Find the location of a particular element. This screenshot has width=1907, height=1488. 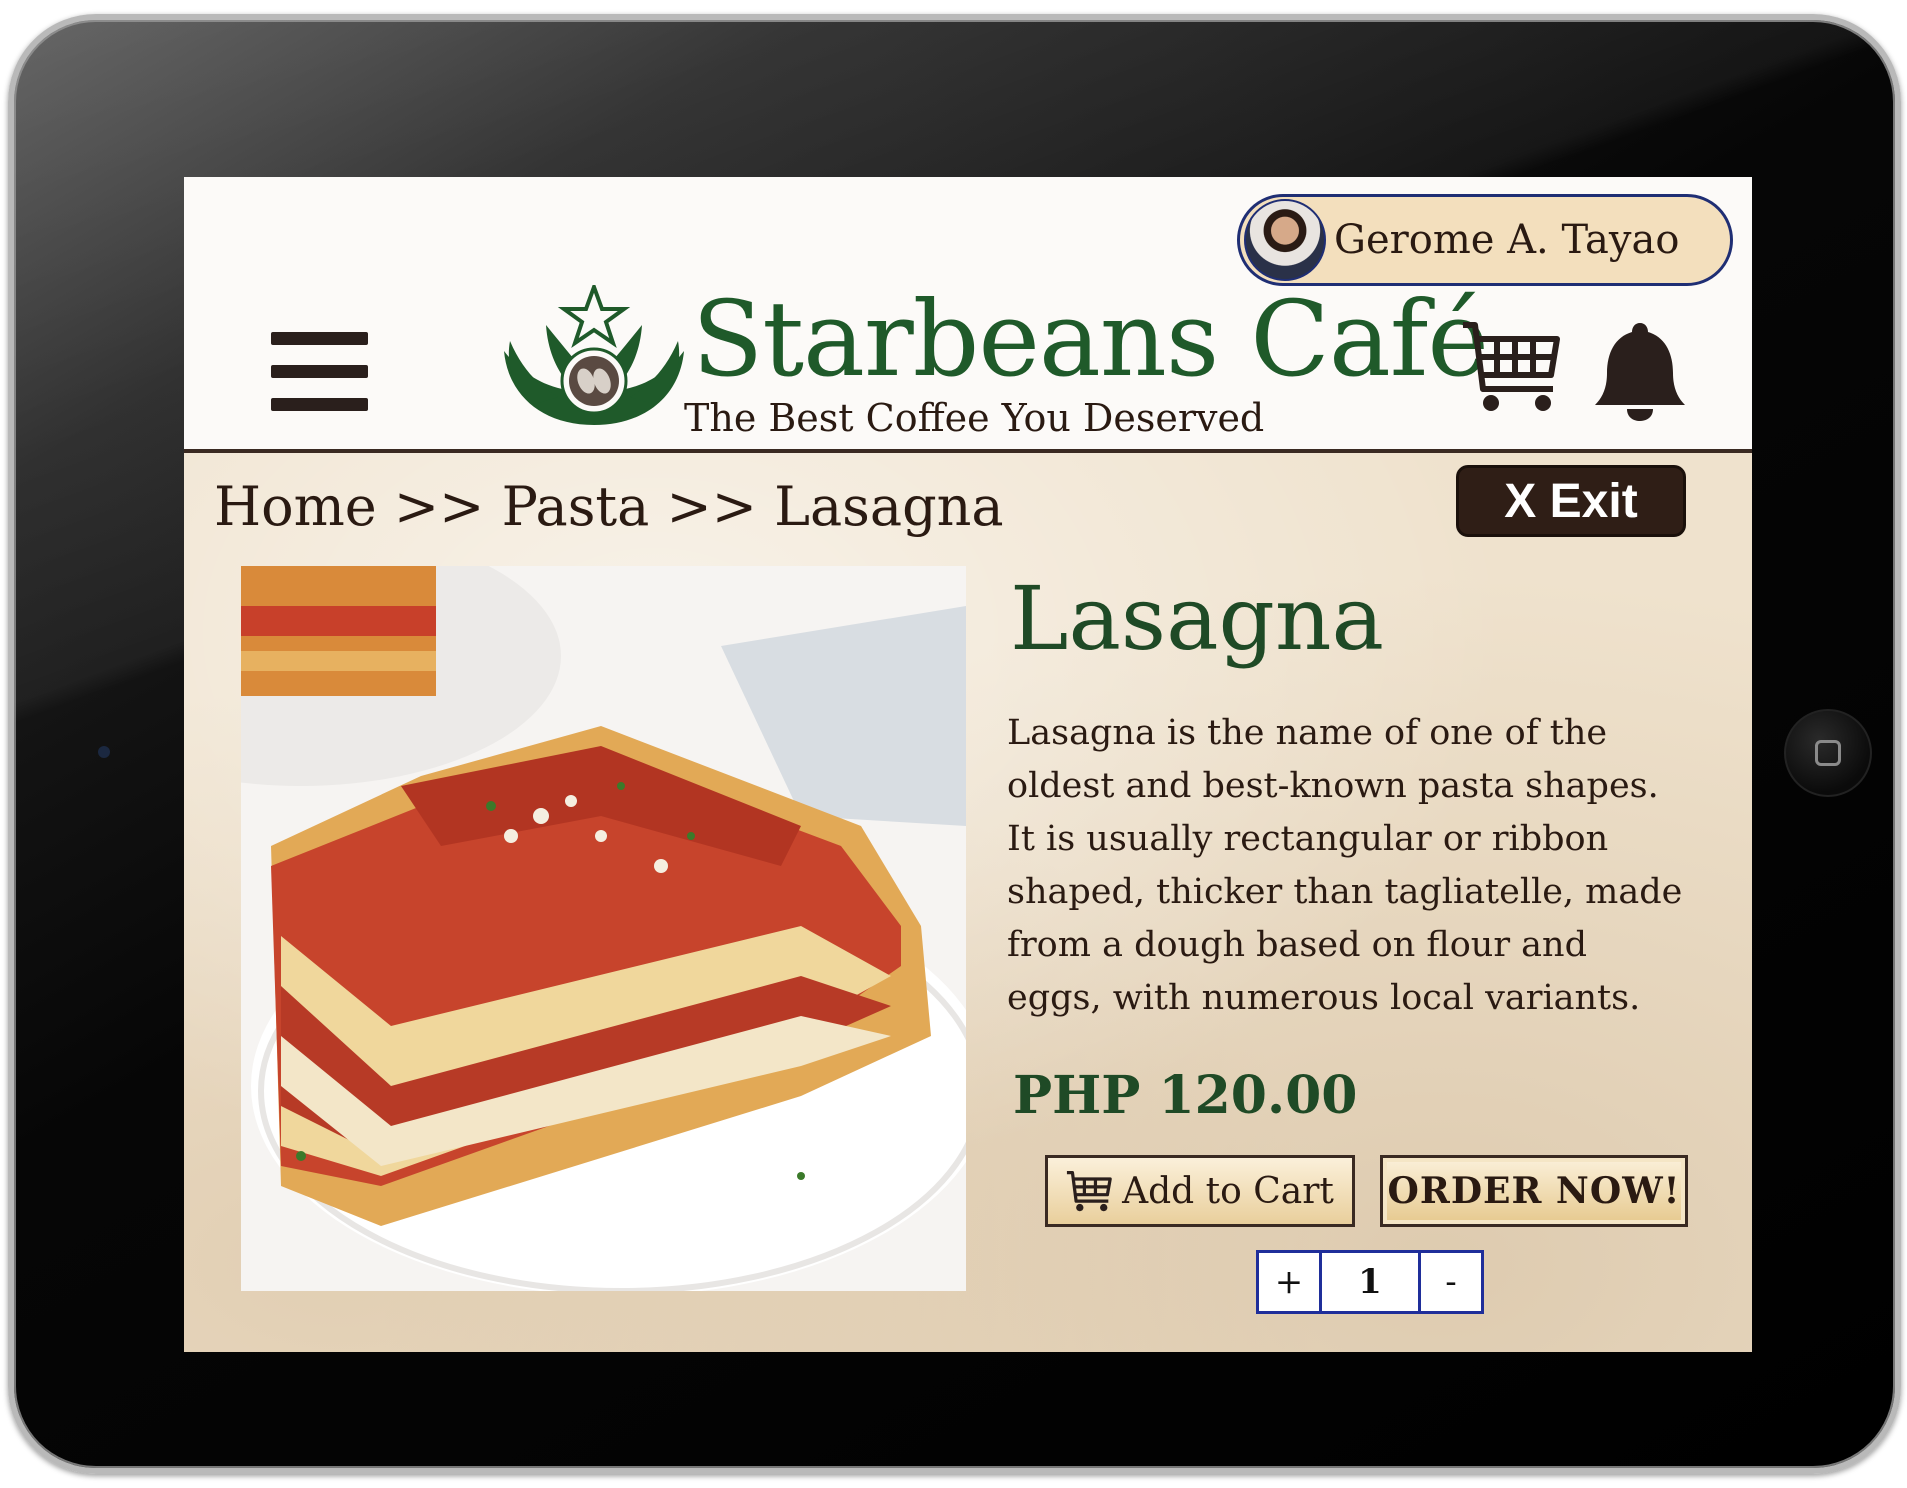

quantity-value: 1 is located at coordinates (1370, 1282).